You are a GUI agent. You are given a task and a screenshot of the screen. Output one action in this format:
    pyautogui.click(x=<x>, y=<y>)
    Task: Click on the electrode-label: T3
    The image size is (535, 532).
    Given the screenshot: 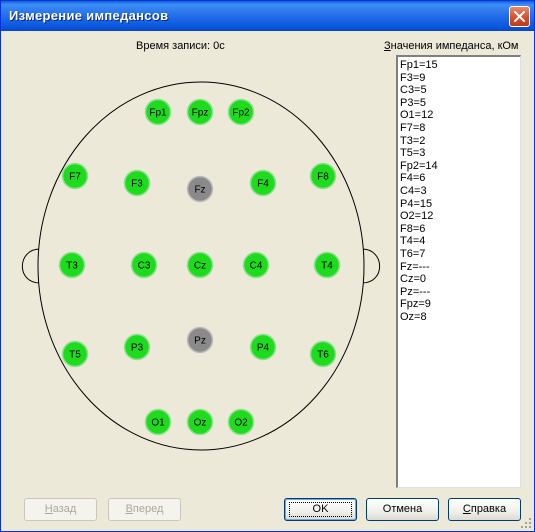 What is the action you would take?
    pyautogui.click(x=72, y=266)
    